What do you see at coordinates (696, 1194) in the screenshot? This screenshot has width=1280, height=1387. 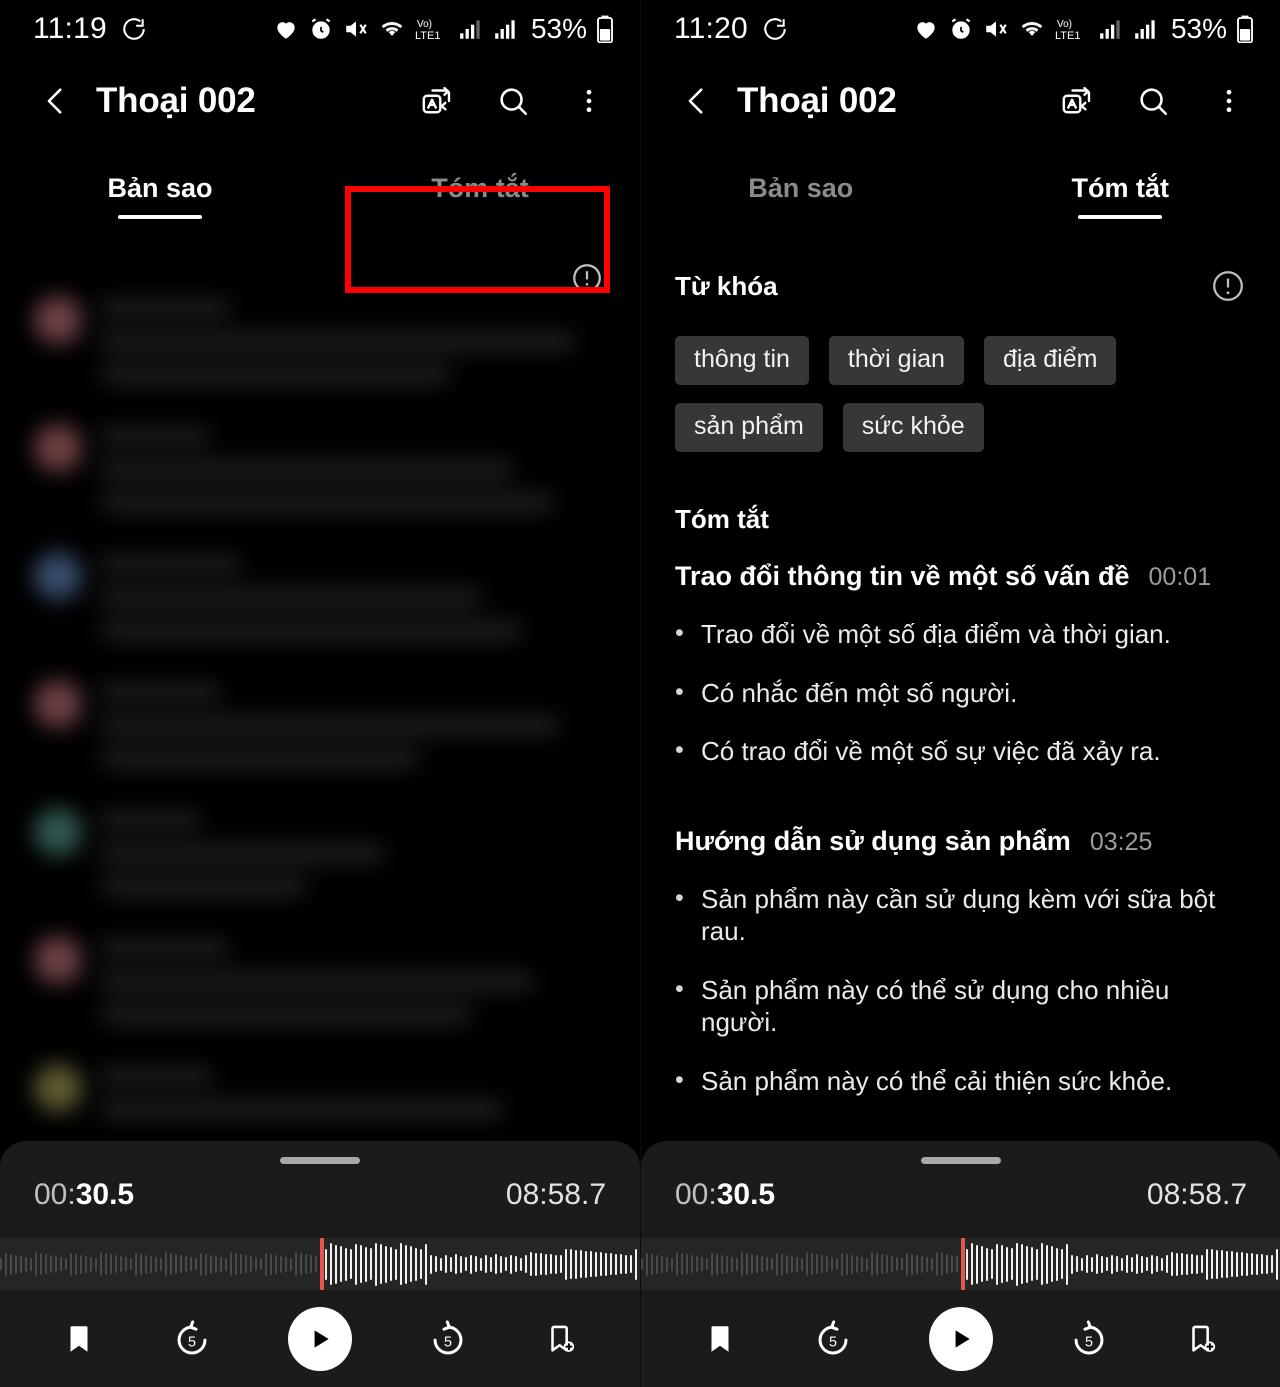 I see `current-time-prefix: 00:` at bounding box center [696, 1194].